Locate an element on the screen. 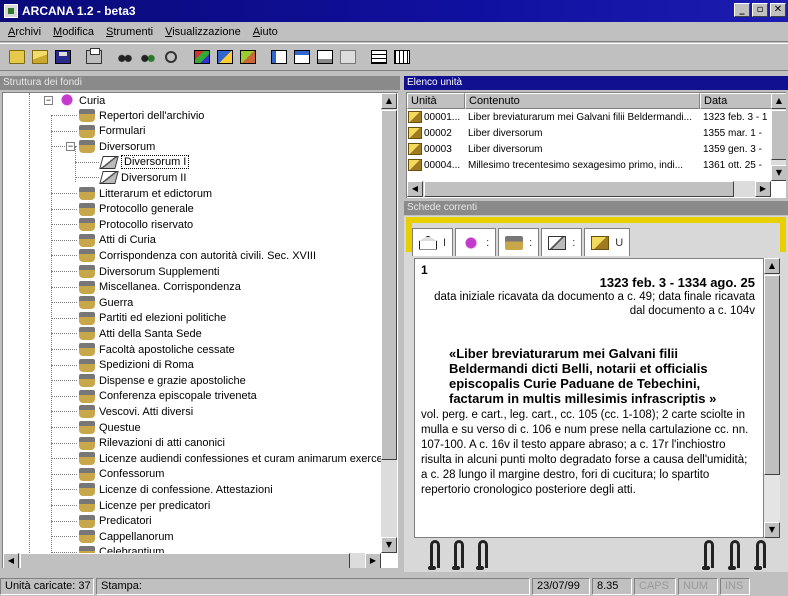 Image resolution: width=788 pixels, height=596 pixels. save-button is located at coordinates (63, 57).